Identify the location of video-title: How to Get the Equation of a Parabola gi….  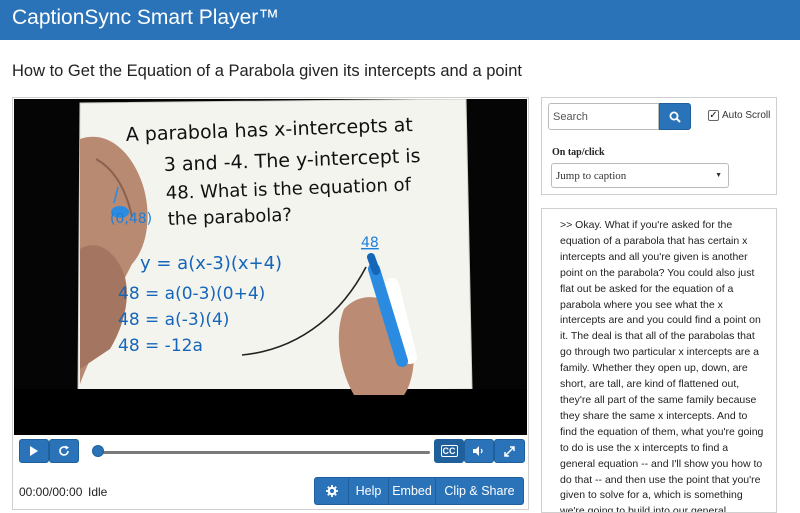
(267, 71).